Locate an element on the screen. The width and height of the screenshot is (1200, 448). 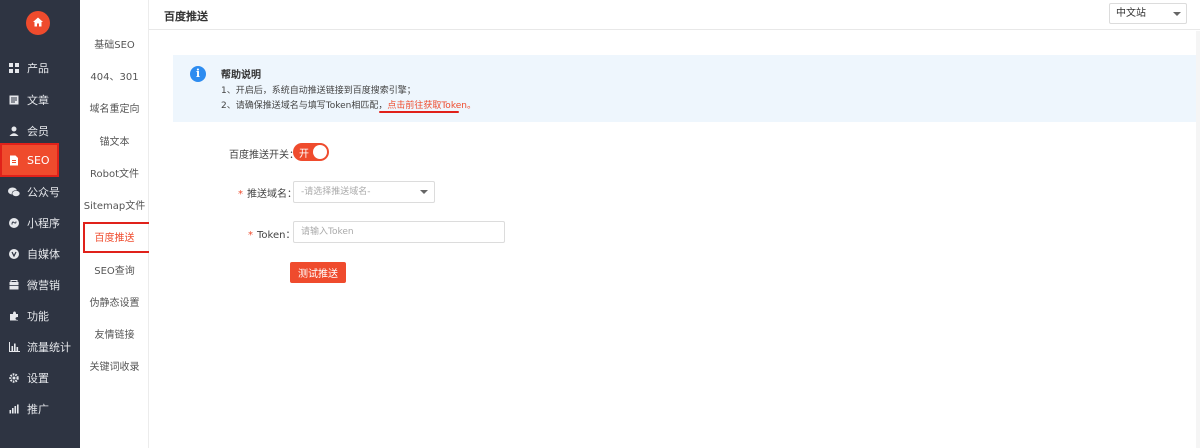
bar-chart-icon is located at coordinates (14, 347).